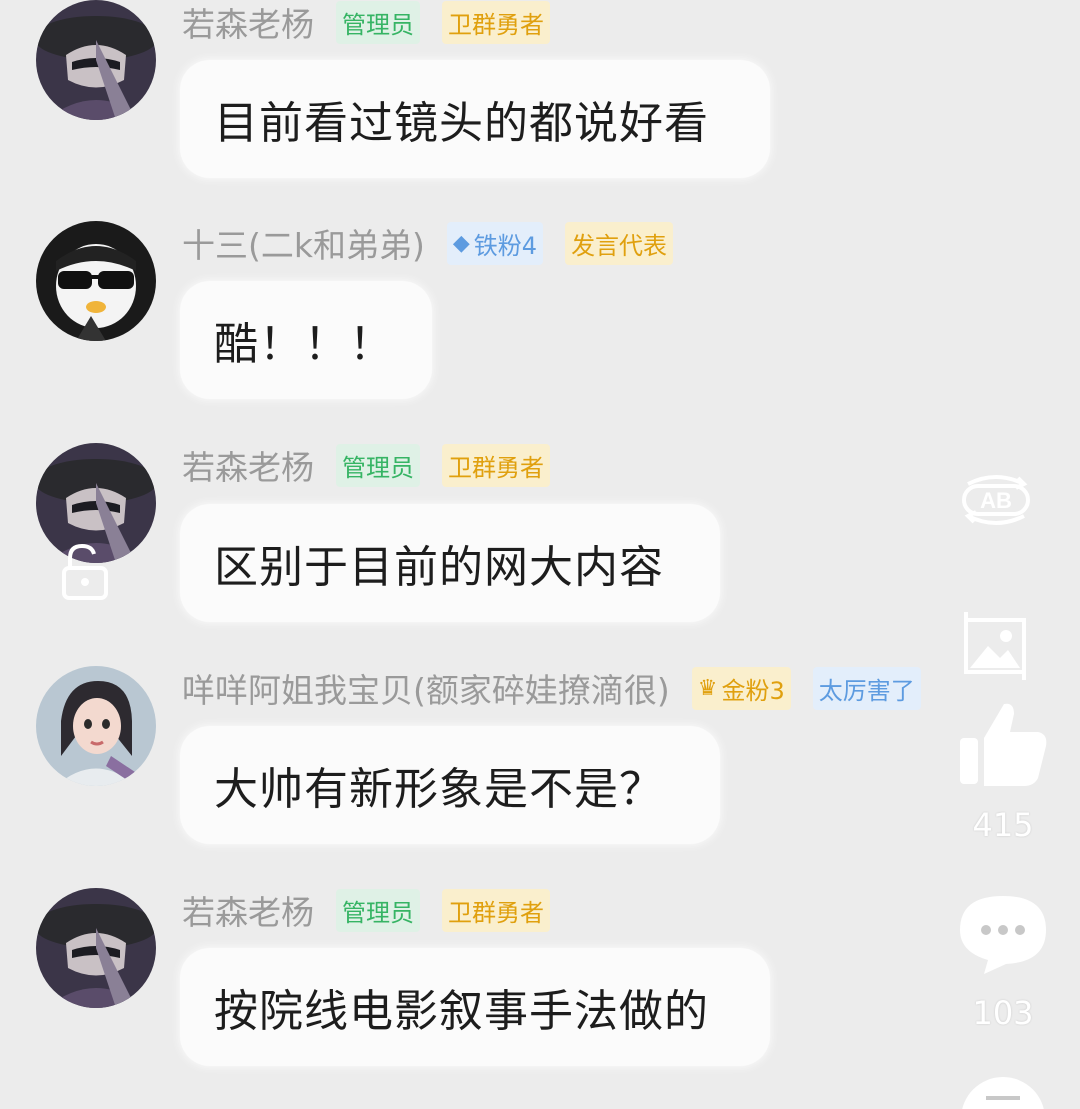 Image resolution: width=1080 pixels, height=1109 pixels. I want to click on comment-count: 103, so click(1003, 1013).